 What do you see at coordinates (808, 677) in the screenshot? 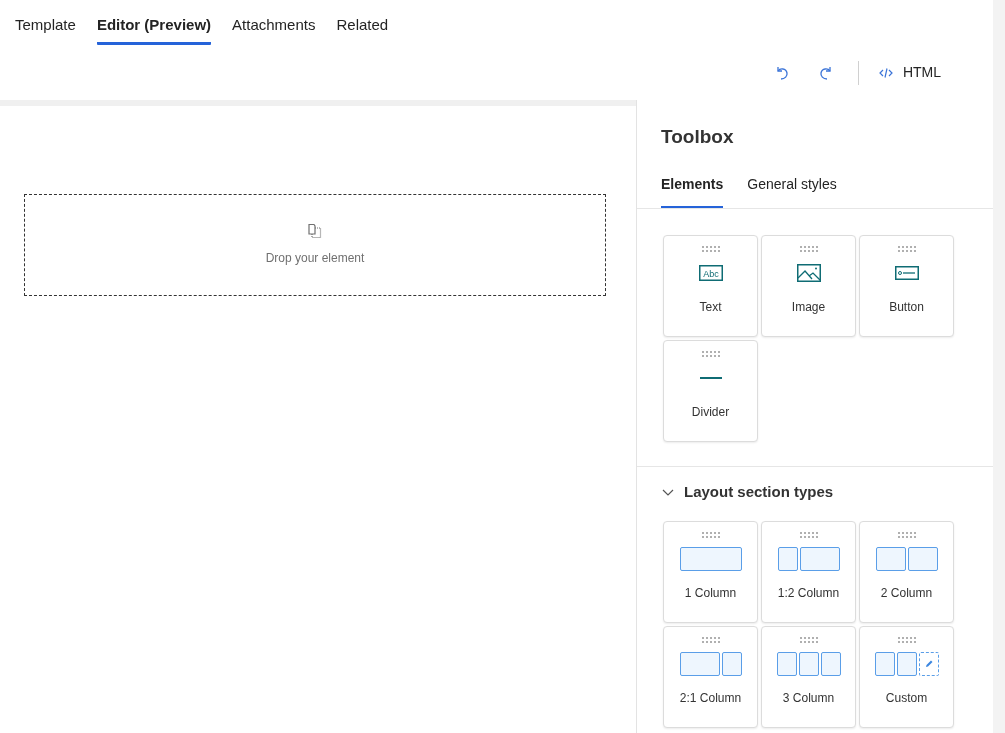
I see `toolbox-tile: 3 Column` at bounding box center [808, 677].